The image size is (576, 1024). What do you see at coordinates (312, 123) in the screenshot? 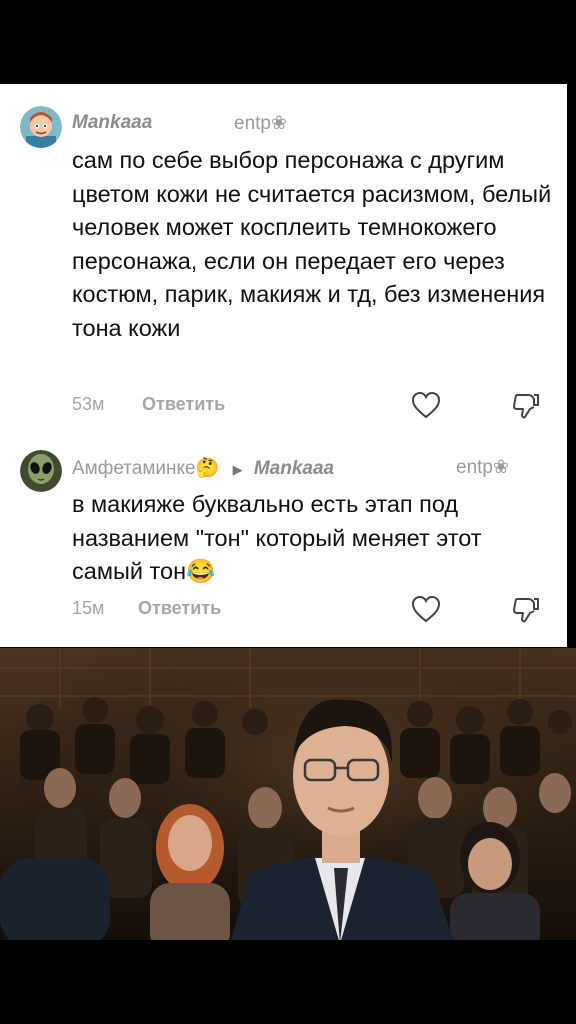
I see `comment-meta: Mankaaa entp❀` at bounding box center [312, 123].